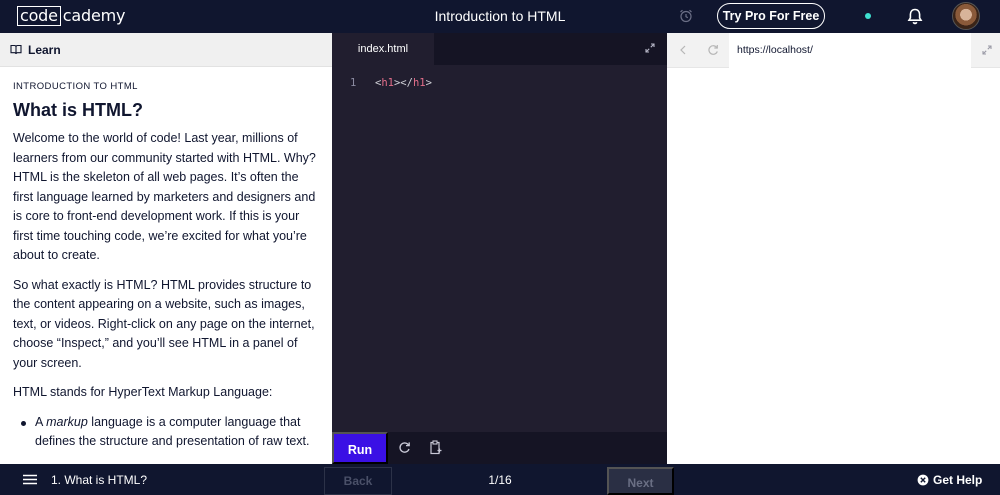 This screenshot has width=1000, height=495. I want to click on reload-icon, so click(713, 50).